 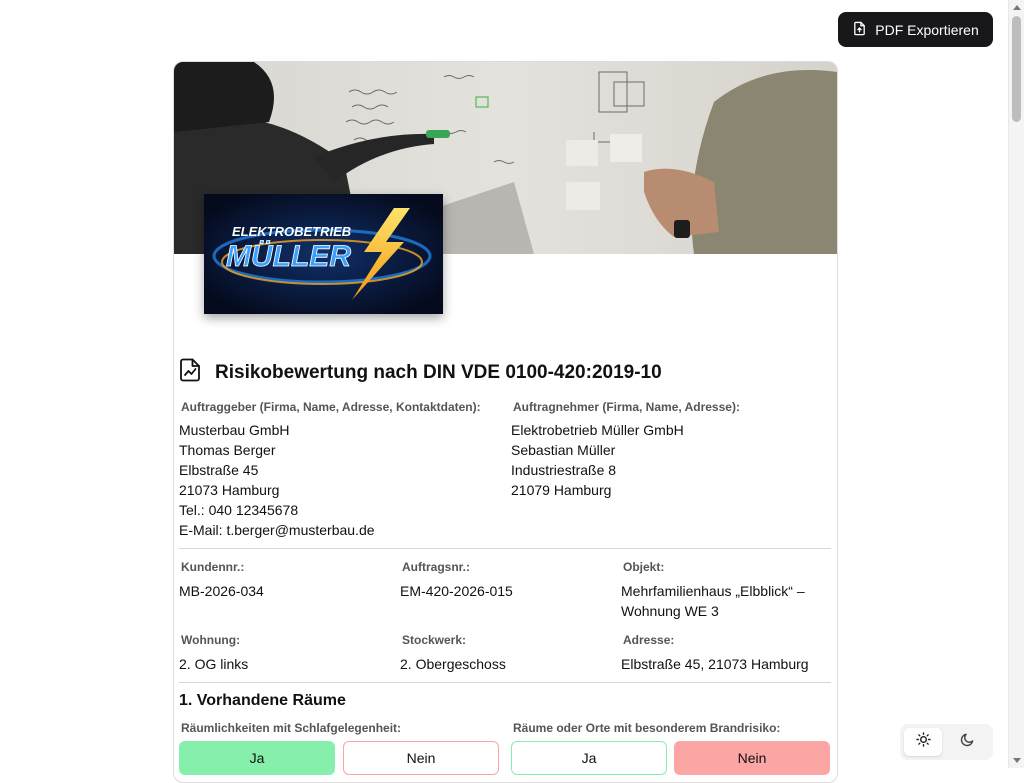 I want to click on client-line: E-Mail: t.berger@musterbau.de, so click(x=277, y=530).